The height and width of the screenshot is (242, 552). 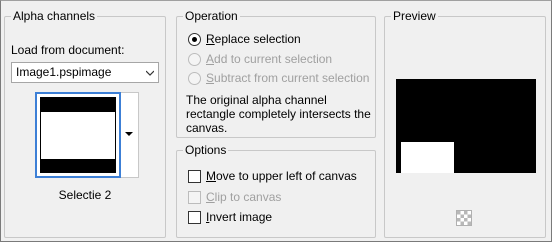 What do you see at coordinates (206, 150) in the screenshot?
I see `options-title: Options` at bounding box center [206, 150].